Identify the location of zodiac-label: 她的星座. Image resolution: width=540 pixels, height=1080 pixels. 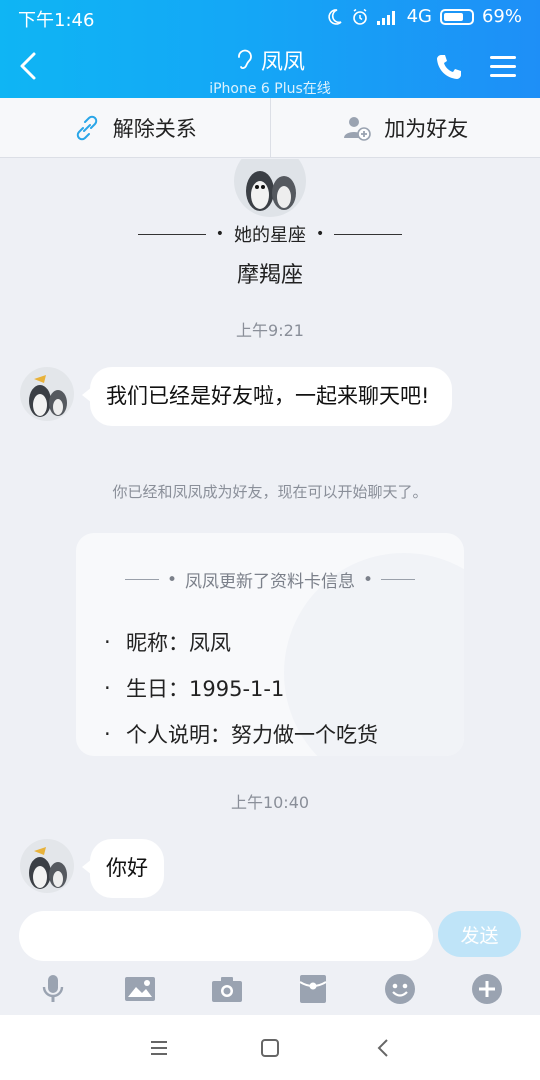
(270, 235).